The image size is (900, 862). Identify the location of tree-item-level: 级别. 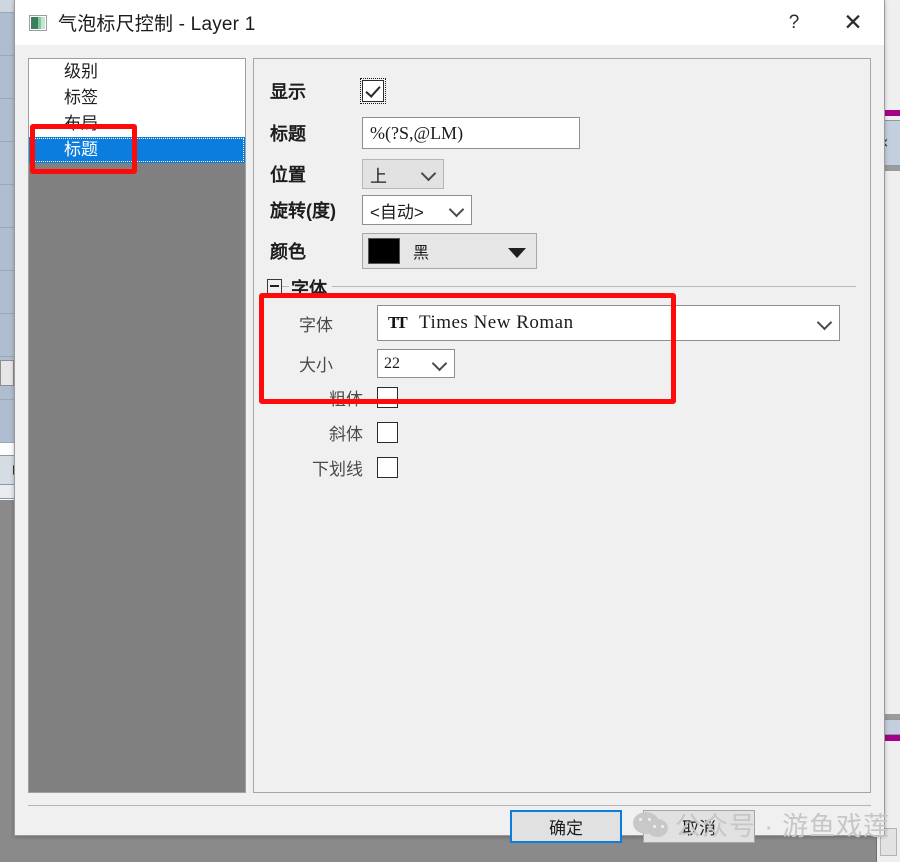
(137, 72).